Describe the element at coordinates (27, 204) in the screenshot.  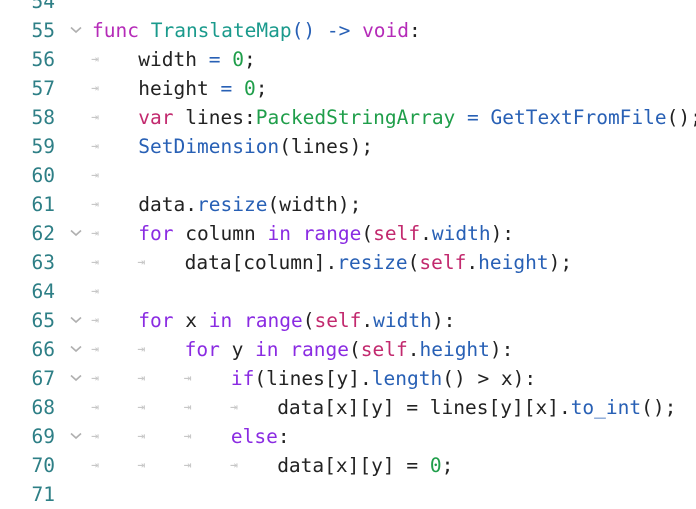
I see `line-number: 61` at that location.